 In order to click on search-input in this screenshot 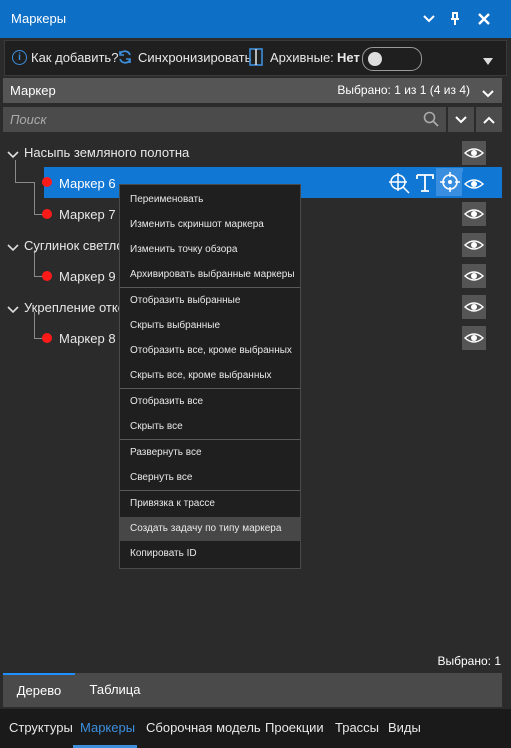, I will do `click(206, 119)`.